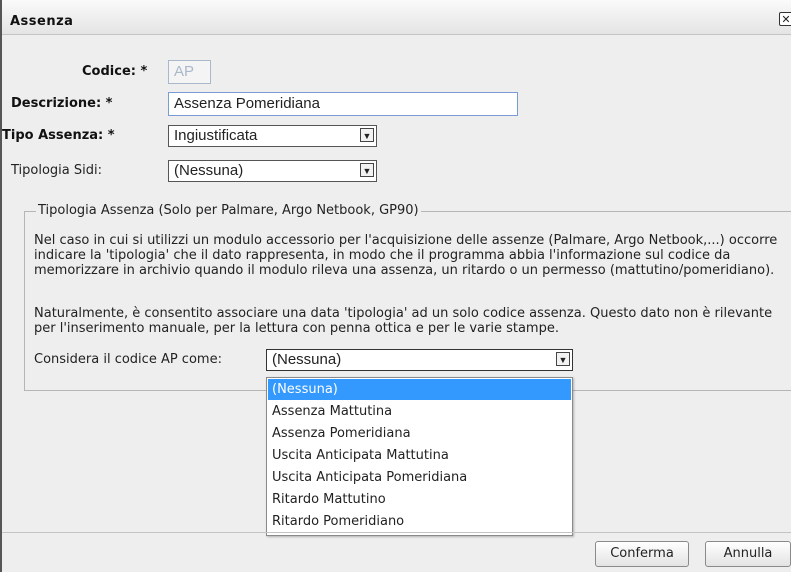 This screenshot has width=791, height=572. Describe the element at coordinates (343, 104) in the screenshot. I see `descrizione-field: Assenza Pomeridiana` at that location.